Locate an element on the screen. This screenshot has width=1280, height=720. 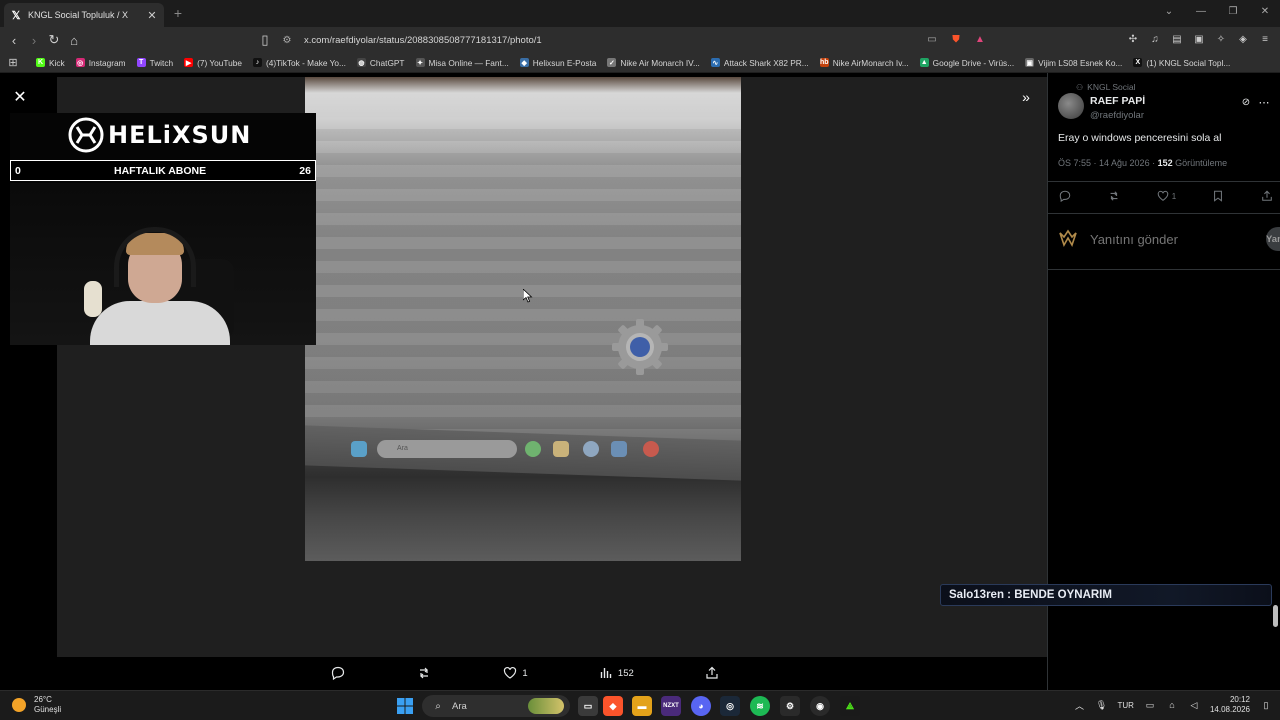
maximize-icon: ❐ is located at coordinates (1233, 11).